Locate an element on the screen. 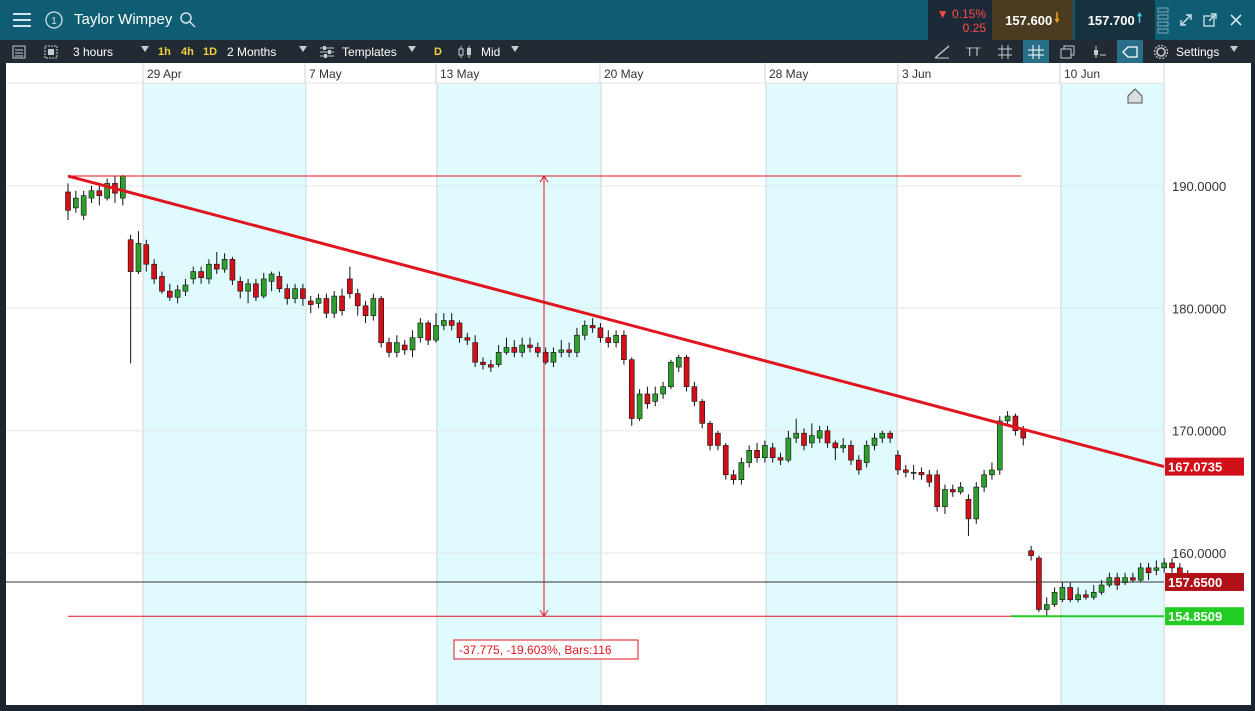 The width and height of the screenshot is (1255, 711). templates-select: Templates is located at coordinates (382, 51).